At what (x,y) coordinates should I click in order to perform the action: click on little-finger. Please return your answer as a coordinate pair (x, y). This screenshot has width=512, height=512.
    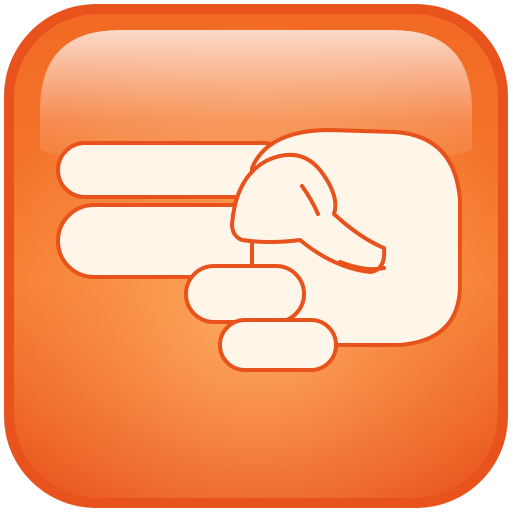
    Looking at the image, I should click on (278, 345).